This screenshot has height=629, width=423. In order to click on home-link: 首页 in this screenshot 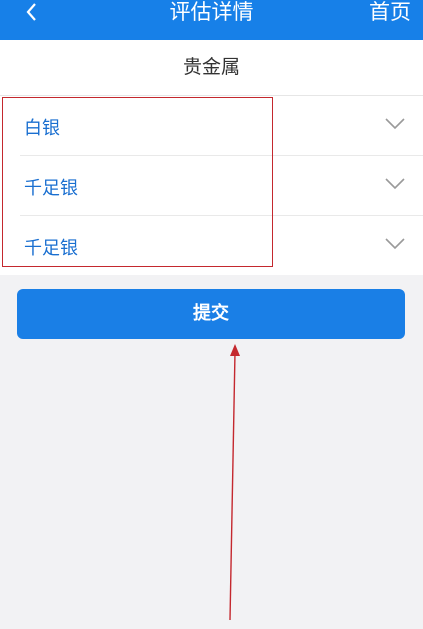, I will do `click(390, 12)`.